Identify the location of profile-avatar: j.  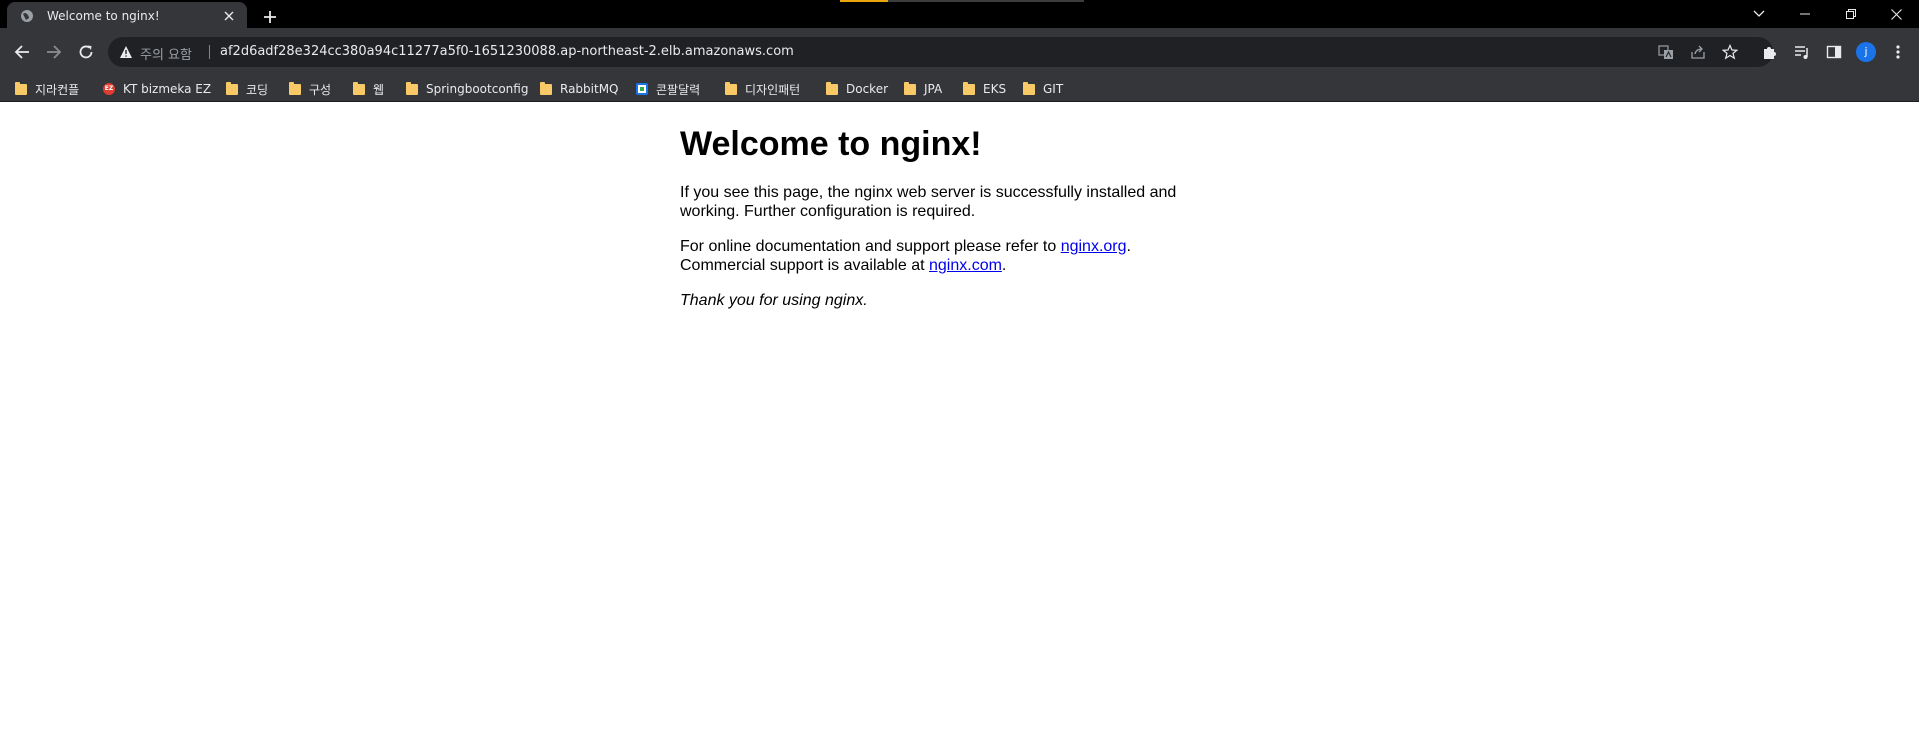
(1866, 52).